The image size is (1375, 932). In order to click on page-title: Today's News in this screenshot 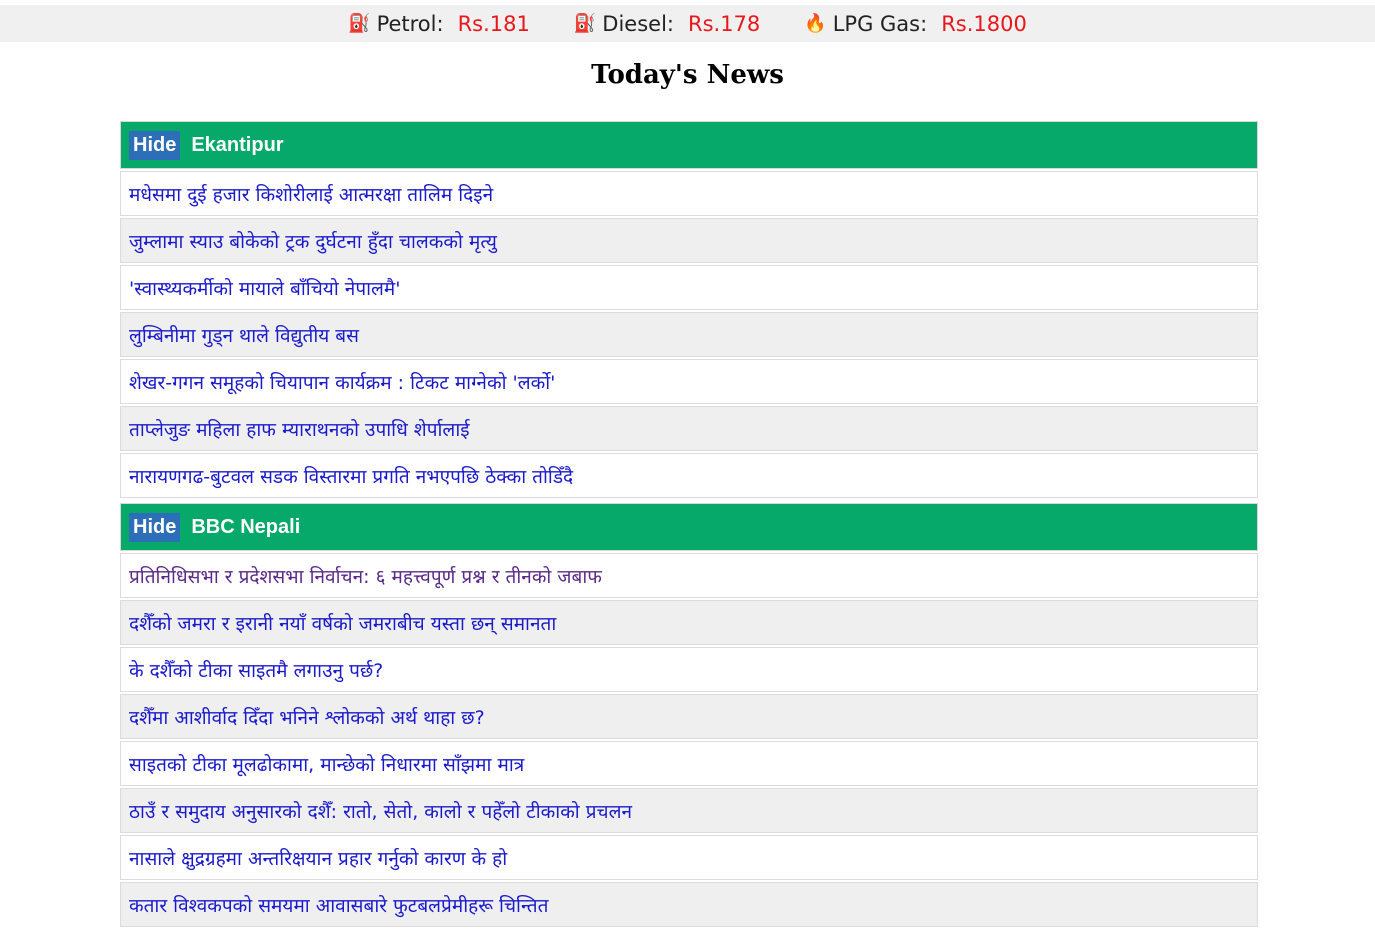, I will do `click(687, 75)`.